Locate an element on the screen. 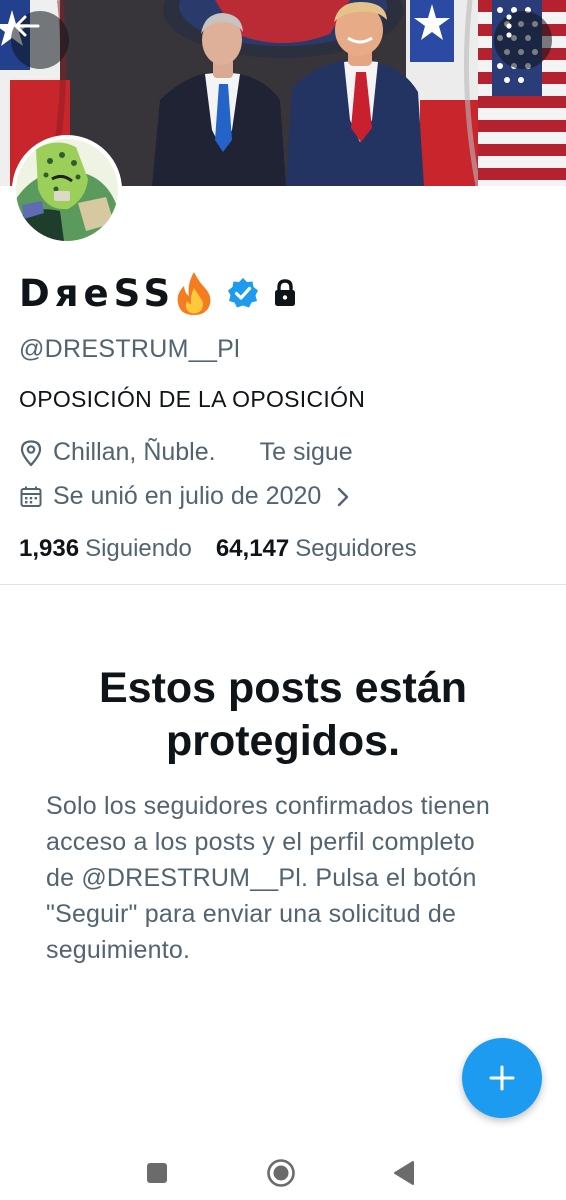  profile-joined-date: Se unió en julio de 2020 is located at coordinates (187, 496).